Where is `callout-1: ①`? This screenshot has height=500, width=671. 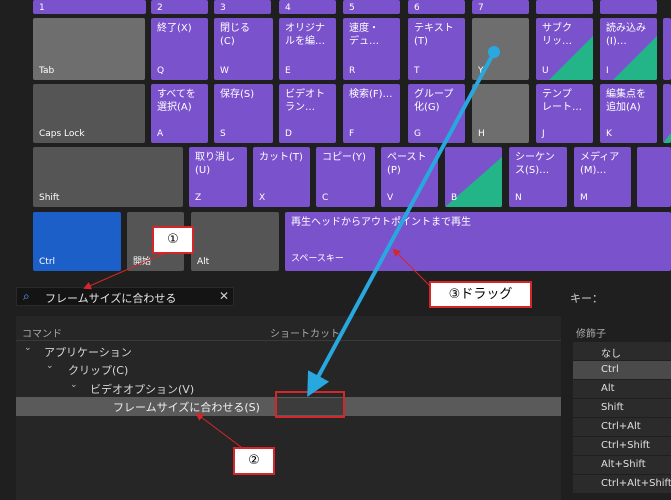 callout-1: ① is located at coordinates (173, 240).